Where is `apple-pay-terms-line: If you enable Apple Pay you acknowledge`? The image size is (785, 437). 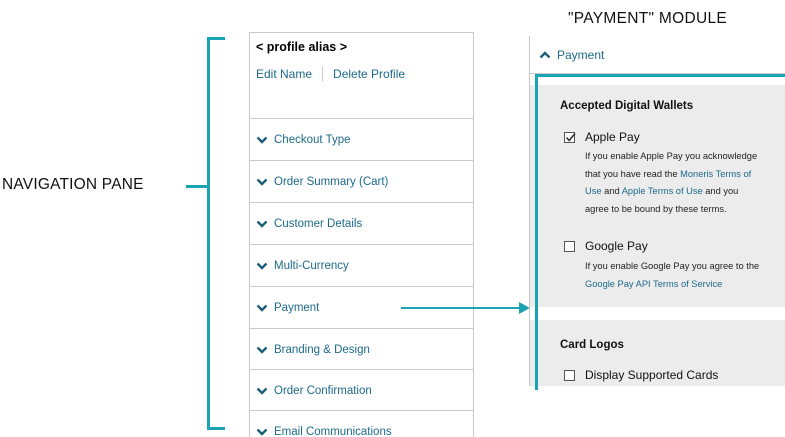 apple-pay-terms-line: If you enable Apple Pay you acknowledge is located at coordinates (671, 156).